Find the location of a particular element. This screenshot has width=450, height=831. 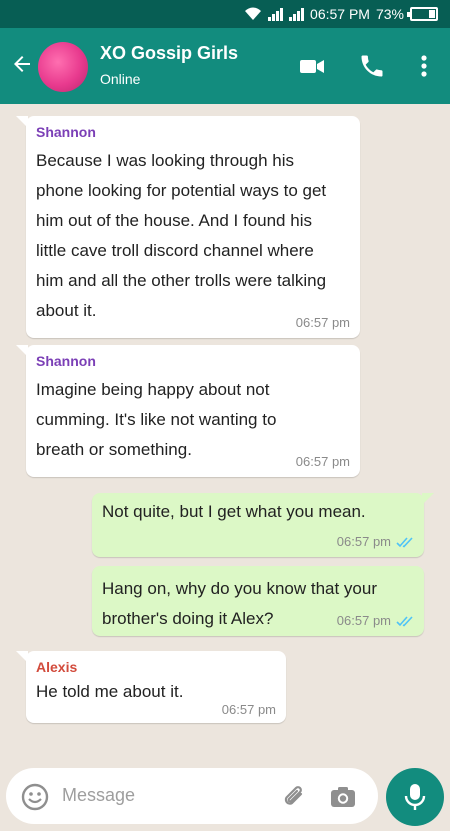

emoji-icon is located at coordinates (35, 797).